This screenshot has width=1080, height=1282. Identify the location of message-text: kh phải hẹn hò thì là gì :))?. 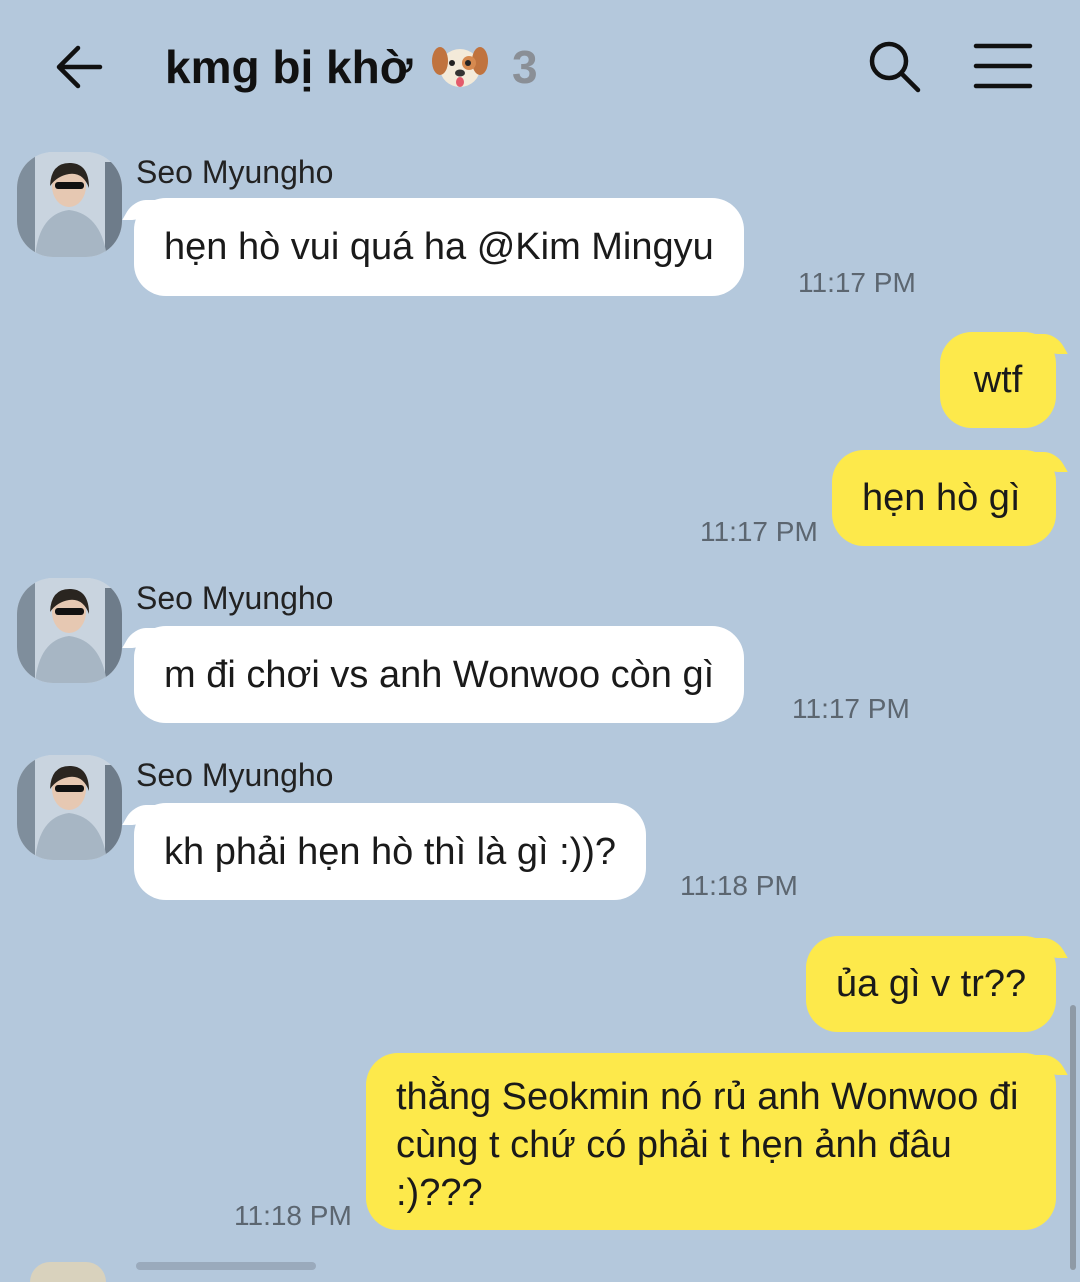
(390, 851).